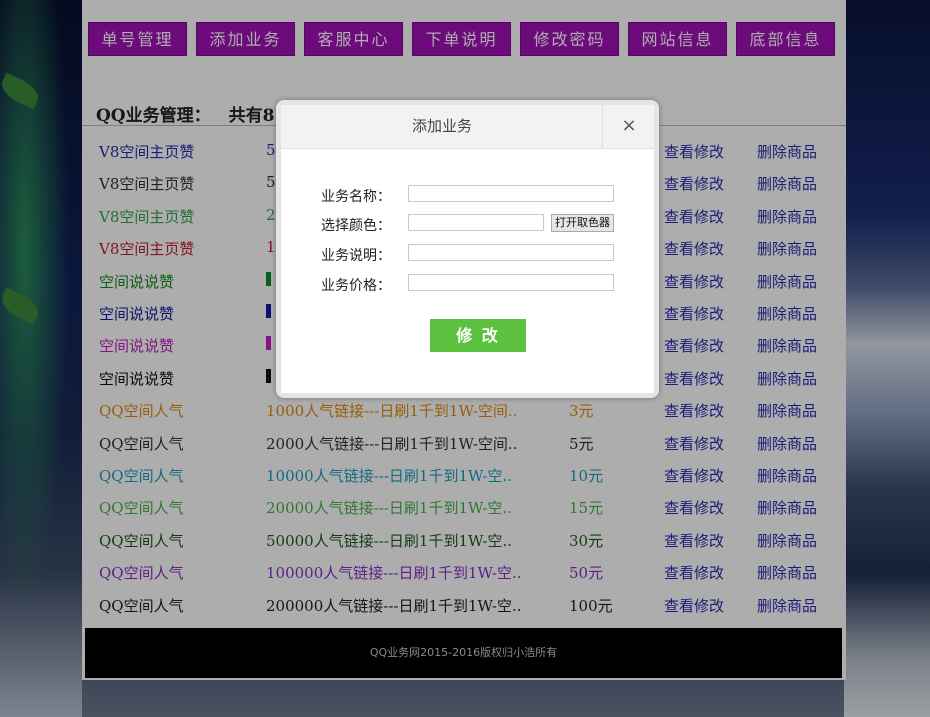 This screenshot has height=717, width=930. I want to click on color-picker-button: 打开取色器, so click(582, 223).